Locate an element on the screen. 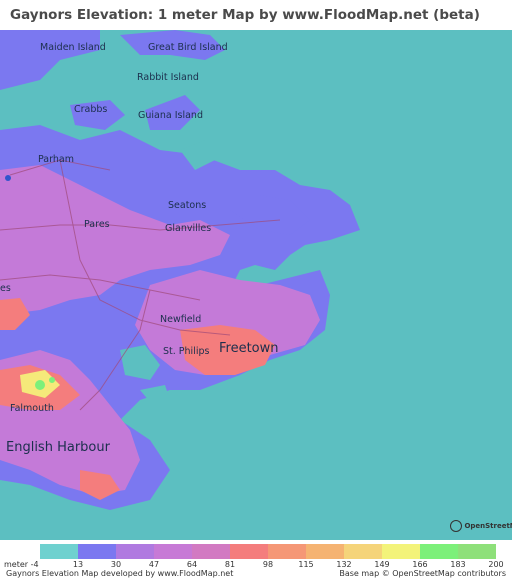  osm-logo-icon is located at coordinates (456, 526).